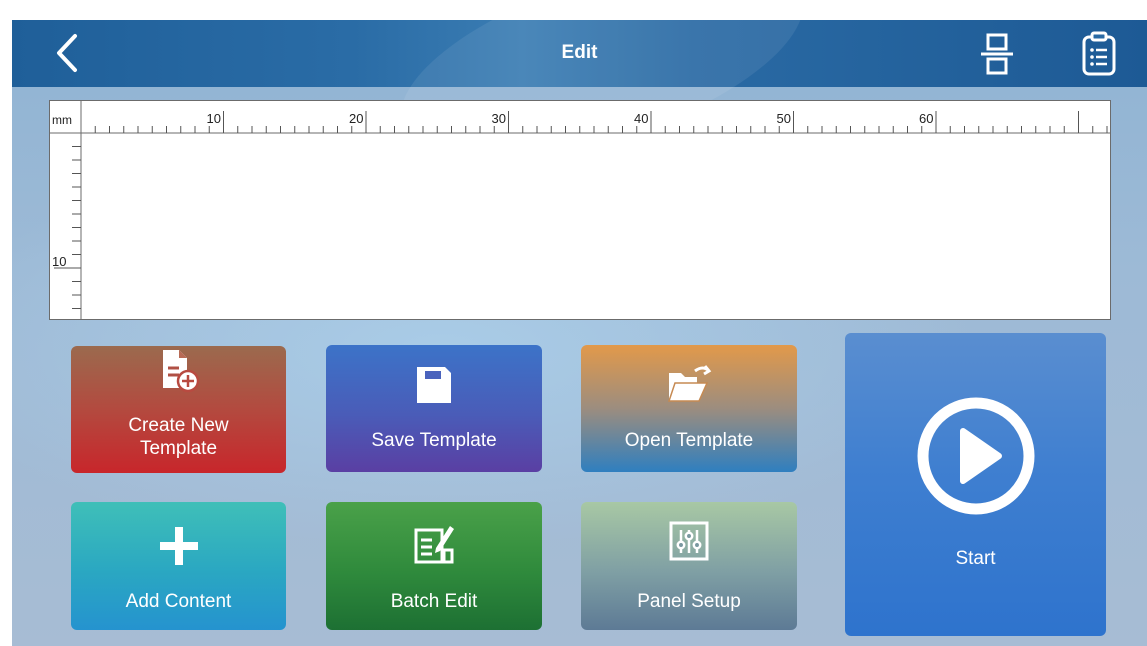  What do you see at coordinates (434, 545) in the screenshot?
I see `batch-edit-icon` at bounding box center [434, 545].